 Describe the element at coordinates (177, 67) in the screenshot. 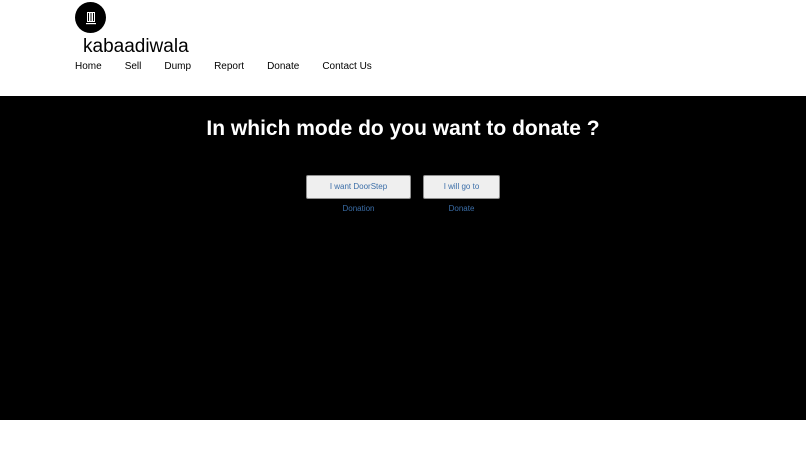

I see `nav-link-dump: Dump` at that location.